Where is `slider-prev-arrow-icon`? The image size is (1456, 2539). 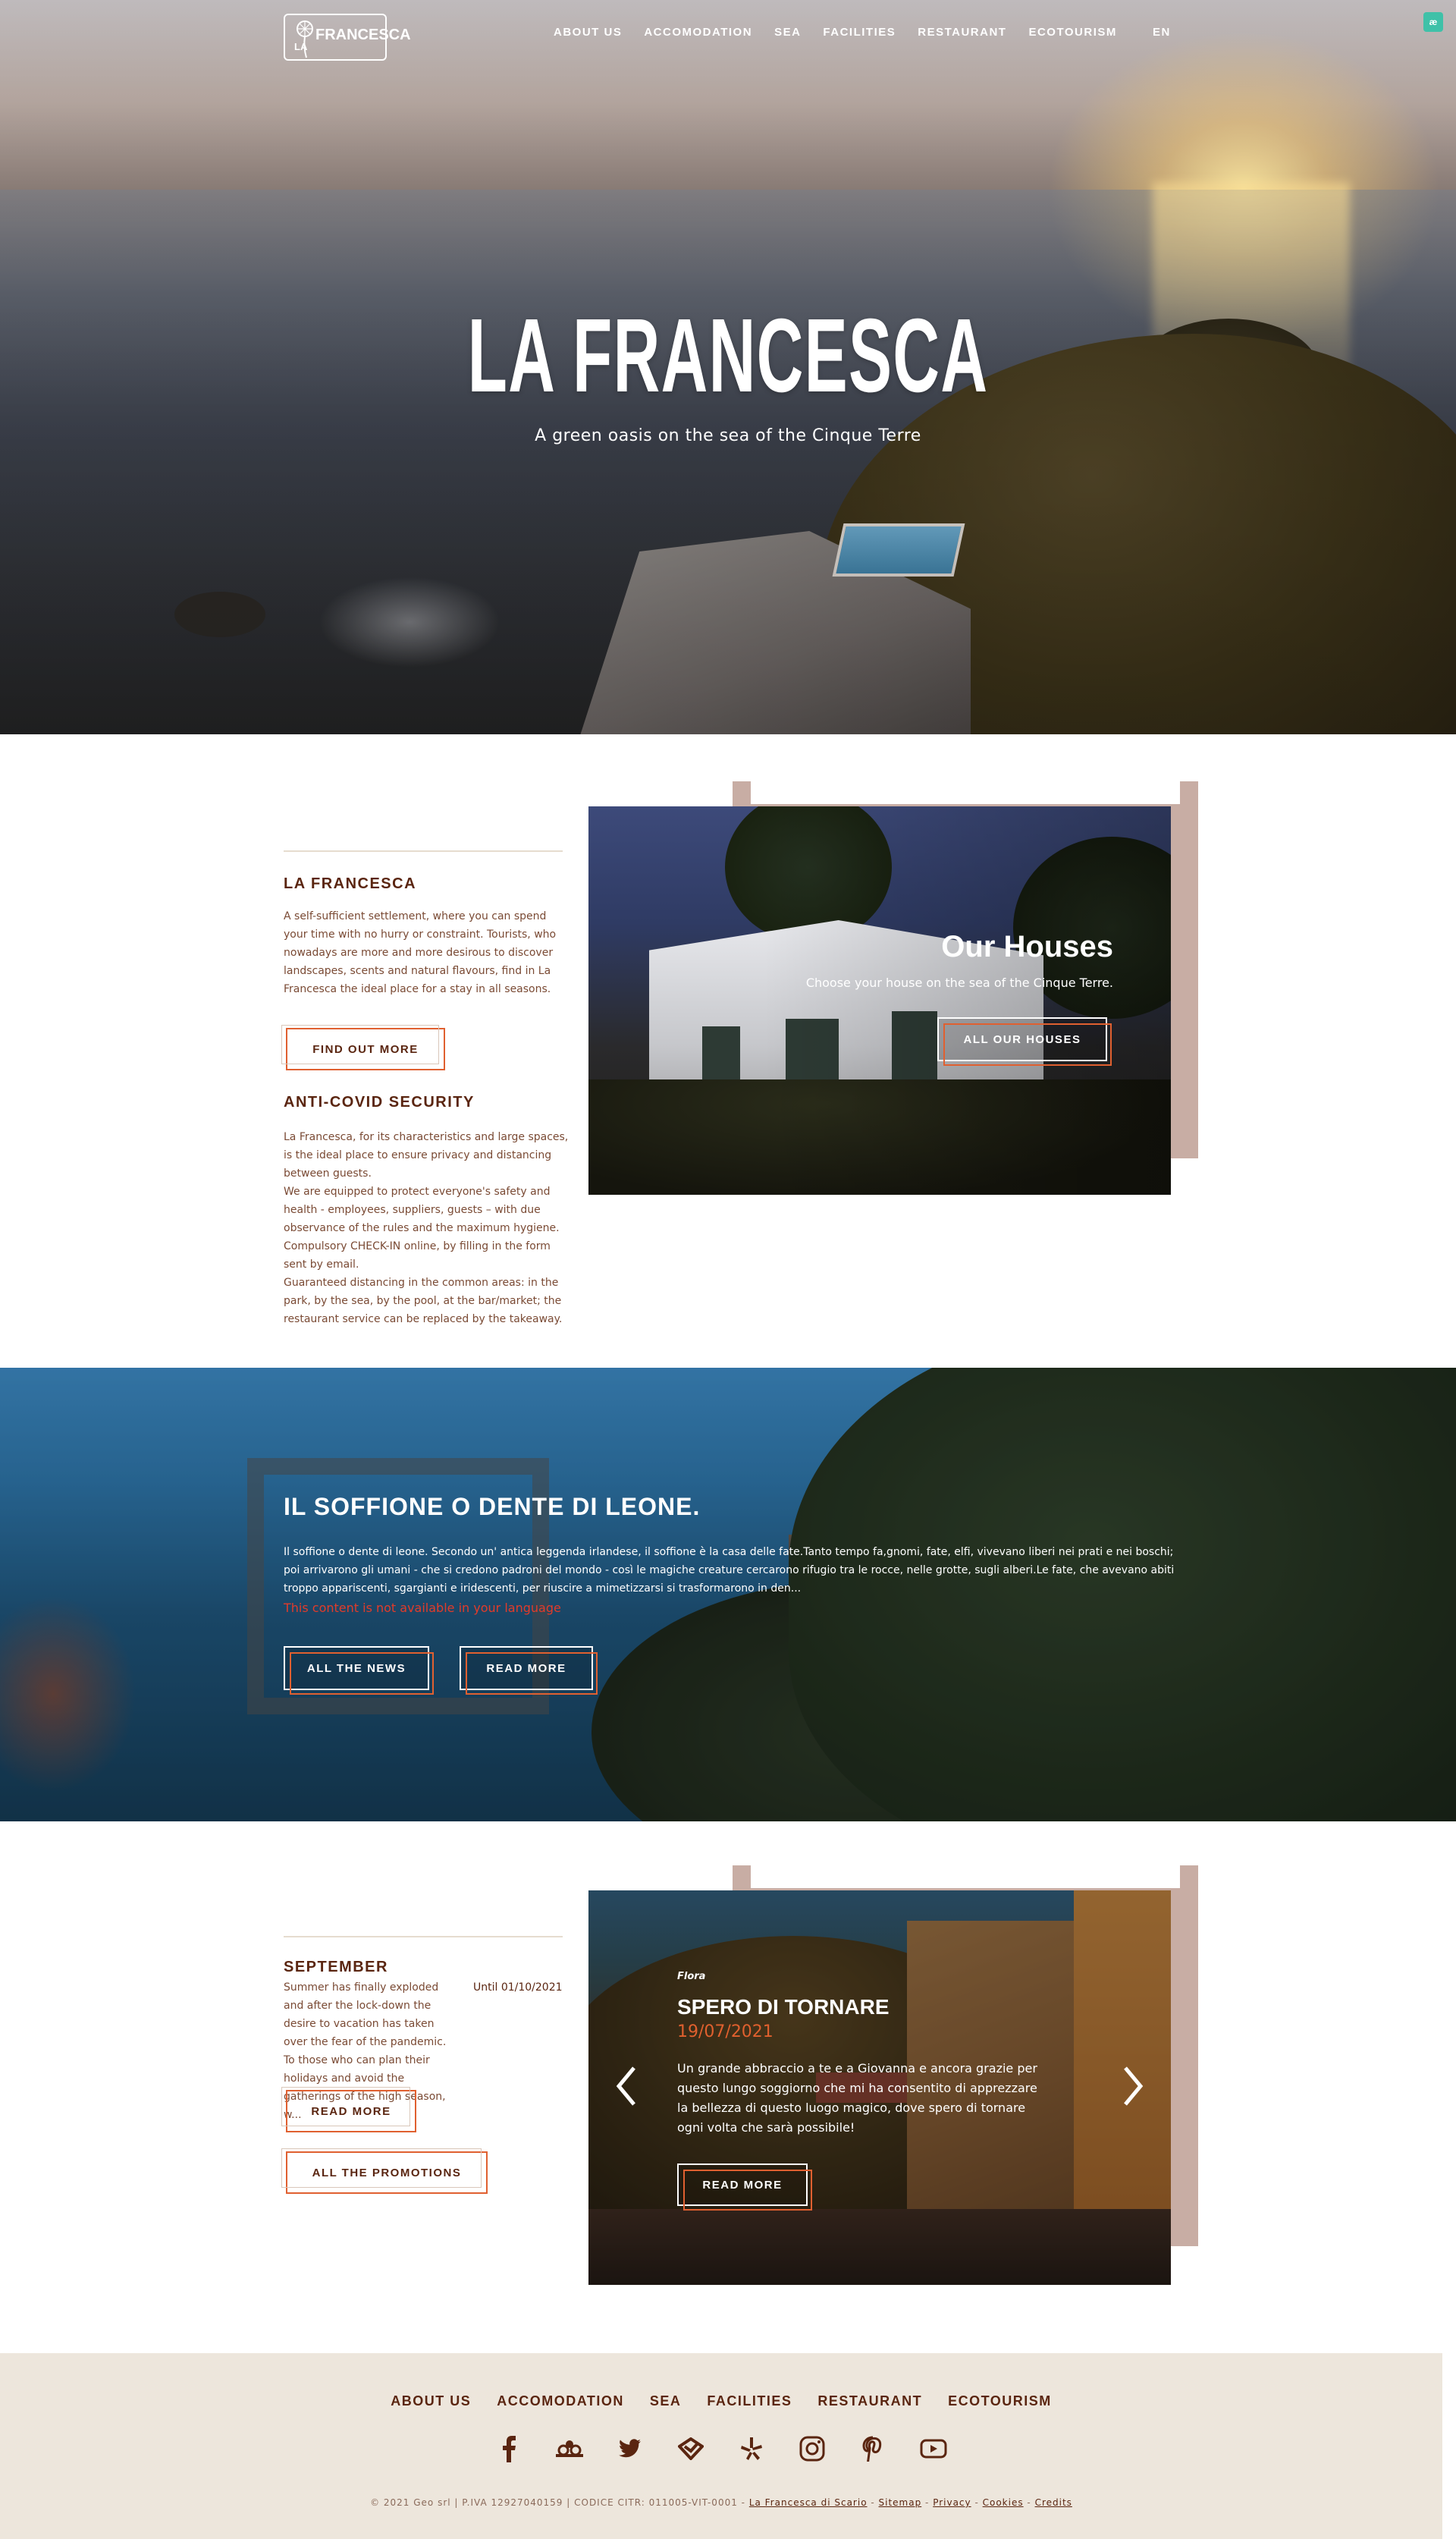
slider-prev-arrow-icon is located at coordinates (626, 2086).